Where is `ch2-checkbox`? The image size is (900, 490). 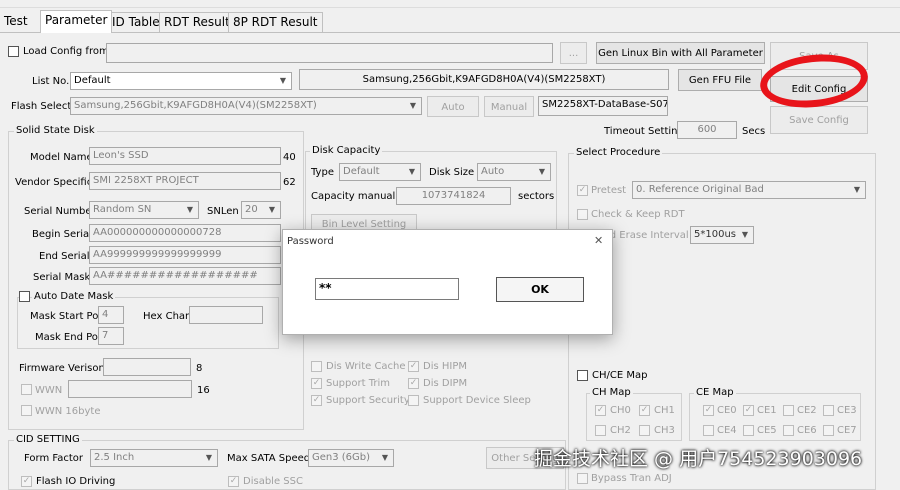 ch2-checkbox is located at coordinates (600, 430).